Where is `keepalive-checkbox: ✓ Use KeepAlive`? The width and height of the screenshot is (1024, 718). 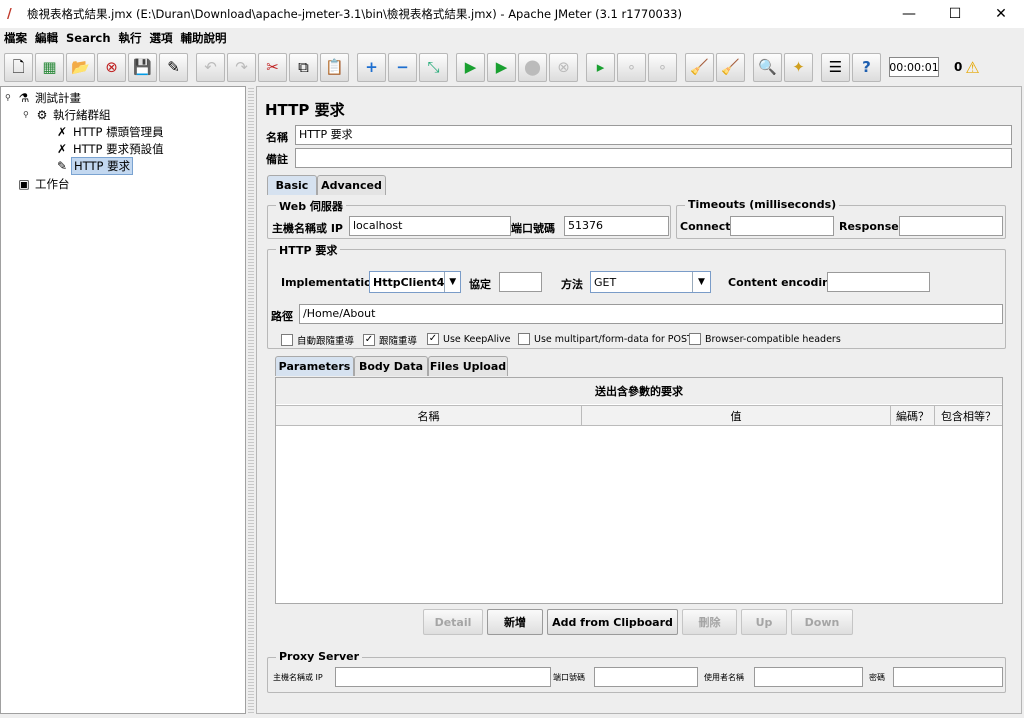
keepalive-checkbox: ✓ Use KeepAlive is located at coordinates (469, 339).